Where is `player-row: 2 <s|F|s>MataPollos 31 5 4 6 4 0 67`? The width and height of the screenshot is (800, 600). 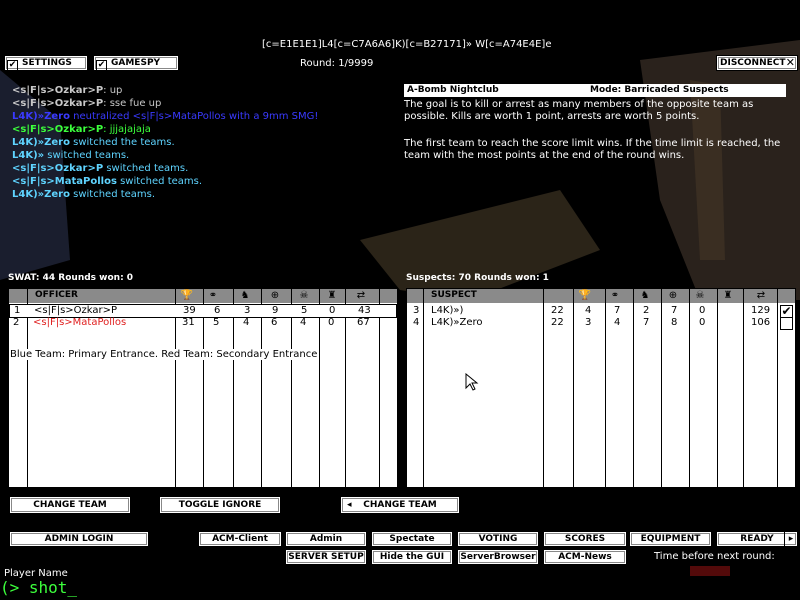 player-row: 2 <s|F|s>MataPollos 31 5 4 6 4 0 67 is located at coordinates (203, 323).